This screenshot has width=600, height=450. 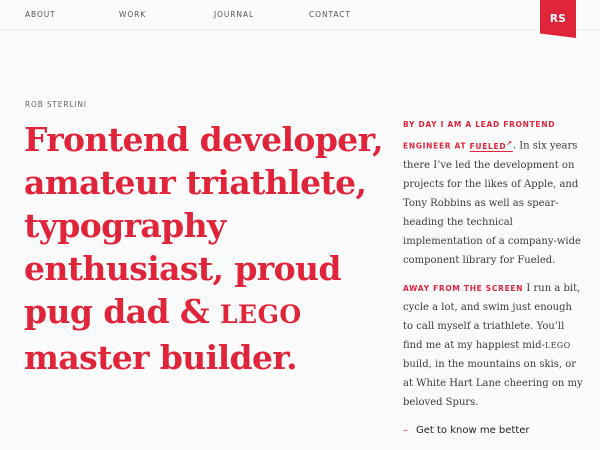 I want to click on hobbies-lego: LEGO, so click(x=557, y=345).